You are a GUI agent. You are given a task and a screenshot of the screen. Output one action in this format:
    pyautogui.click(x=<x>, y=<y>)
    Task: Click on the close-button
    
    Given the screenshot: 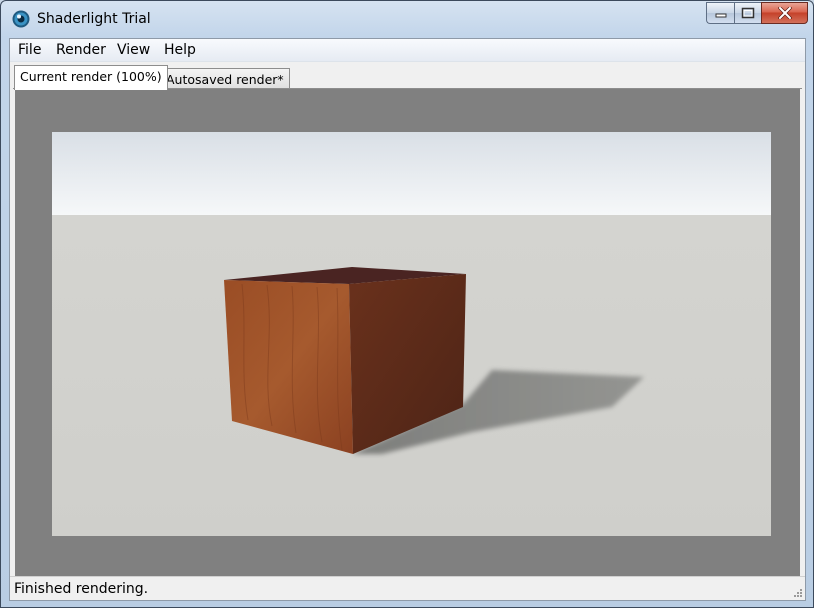 What is the action you would take?
    pyautogui.click(x=784, y=13)
    